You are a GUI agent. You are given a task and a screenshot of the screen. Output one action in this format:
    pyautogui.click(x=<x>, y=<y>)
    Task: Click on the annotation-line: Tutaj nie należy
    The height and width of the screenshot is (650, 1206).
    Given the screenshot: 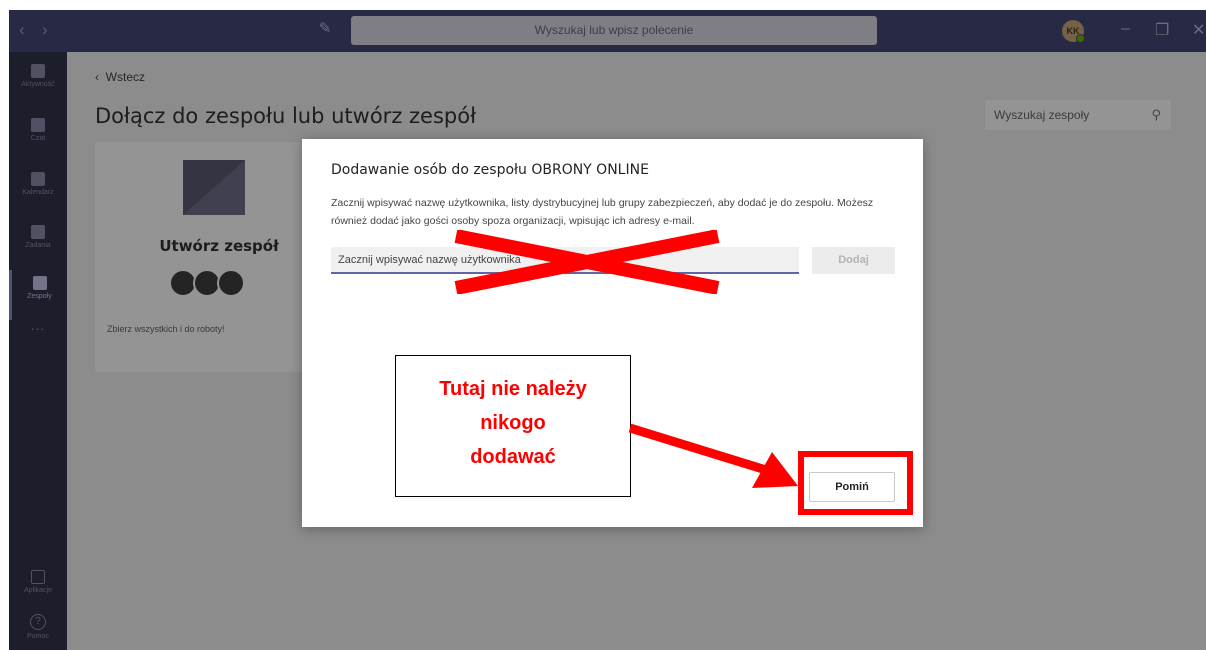 What is the action you would take?
    pyautogui.click(x=513, y=389)
    